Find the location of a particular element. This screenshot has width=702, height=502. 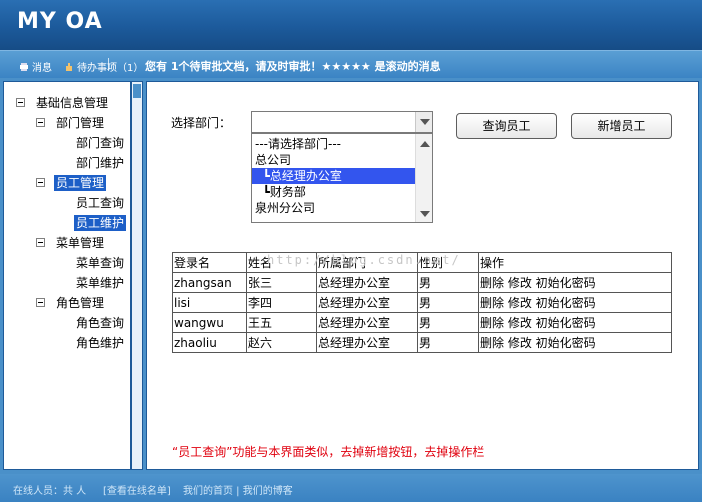

tree-node-dept-mgmt: 部门管理 is located at coordinates (81, 123).